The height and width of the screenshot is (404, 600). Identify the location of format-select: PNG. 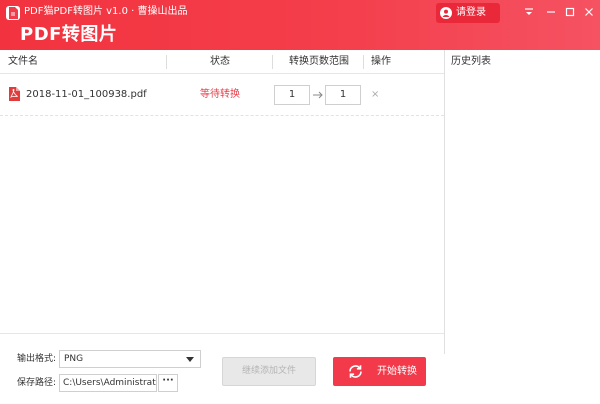
(130, 359).